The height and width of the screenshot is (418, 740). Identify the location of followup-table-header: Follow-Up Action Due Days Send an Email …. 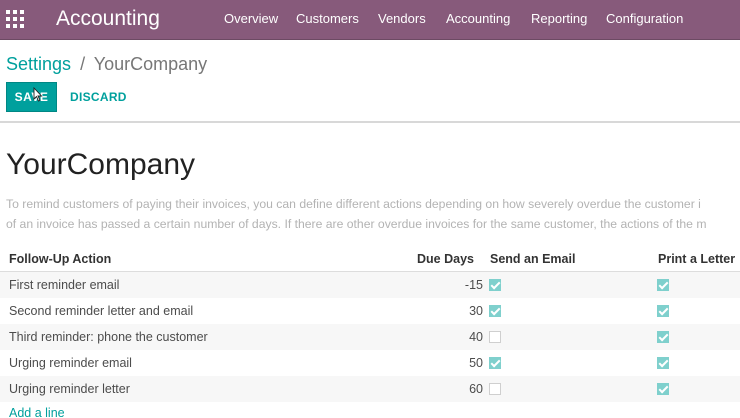
(370, 259).